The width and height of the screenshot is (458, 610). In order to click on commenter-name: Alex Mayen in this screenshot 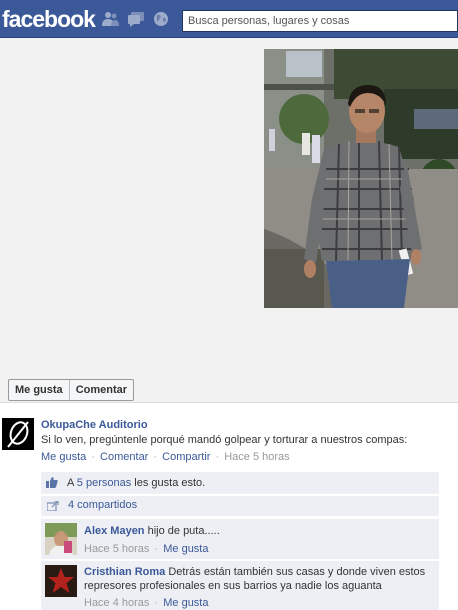, I will do `click(114, 531)`.